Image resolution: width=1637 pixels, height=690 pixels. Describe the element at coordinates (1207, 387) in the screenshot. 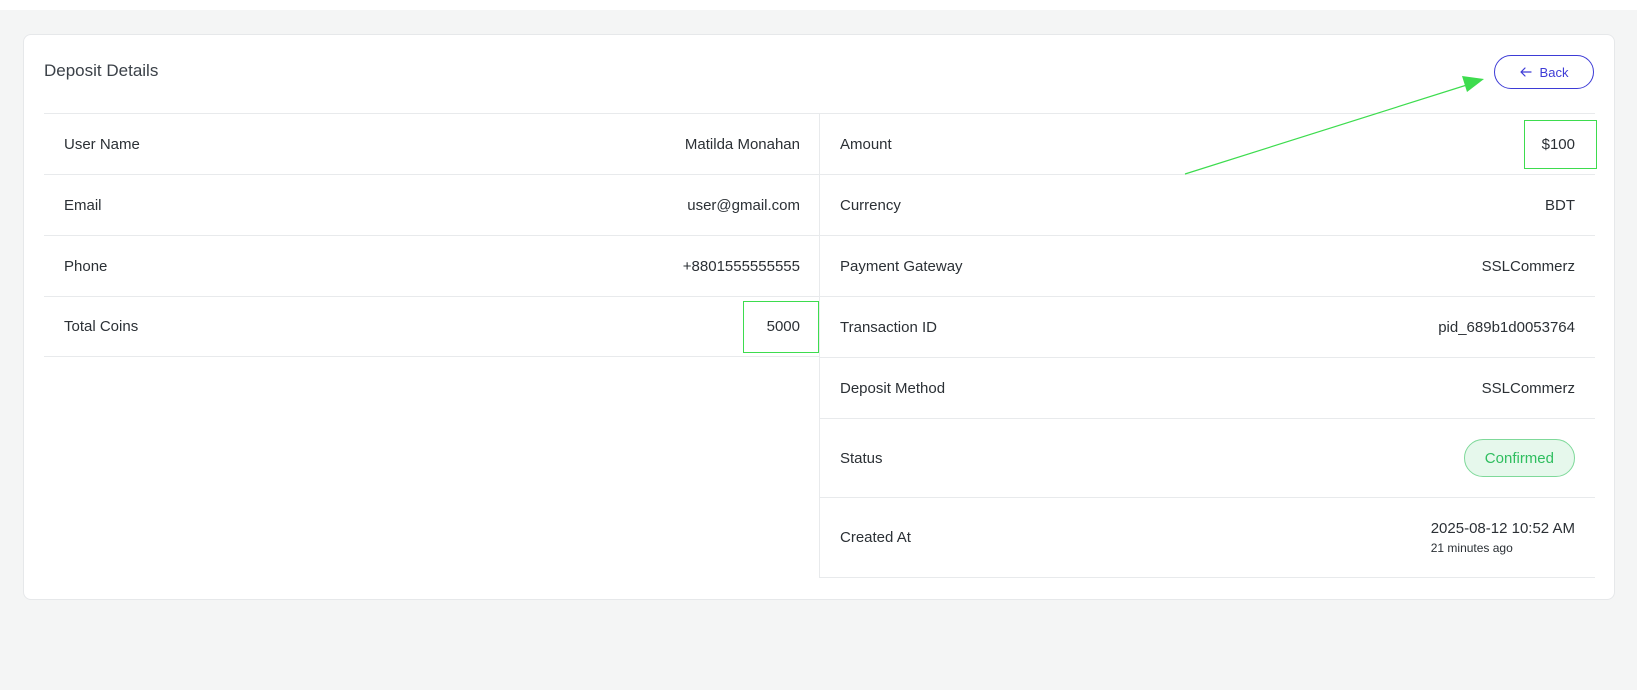

I see `row-deposit-method: Deposit Method SSLCommerz` at that location.